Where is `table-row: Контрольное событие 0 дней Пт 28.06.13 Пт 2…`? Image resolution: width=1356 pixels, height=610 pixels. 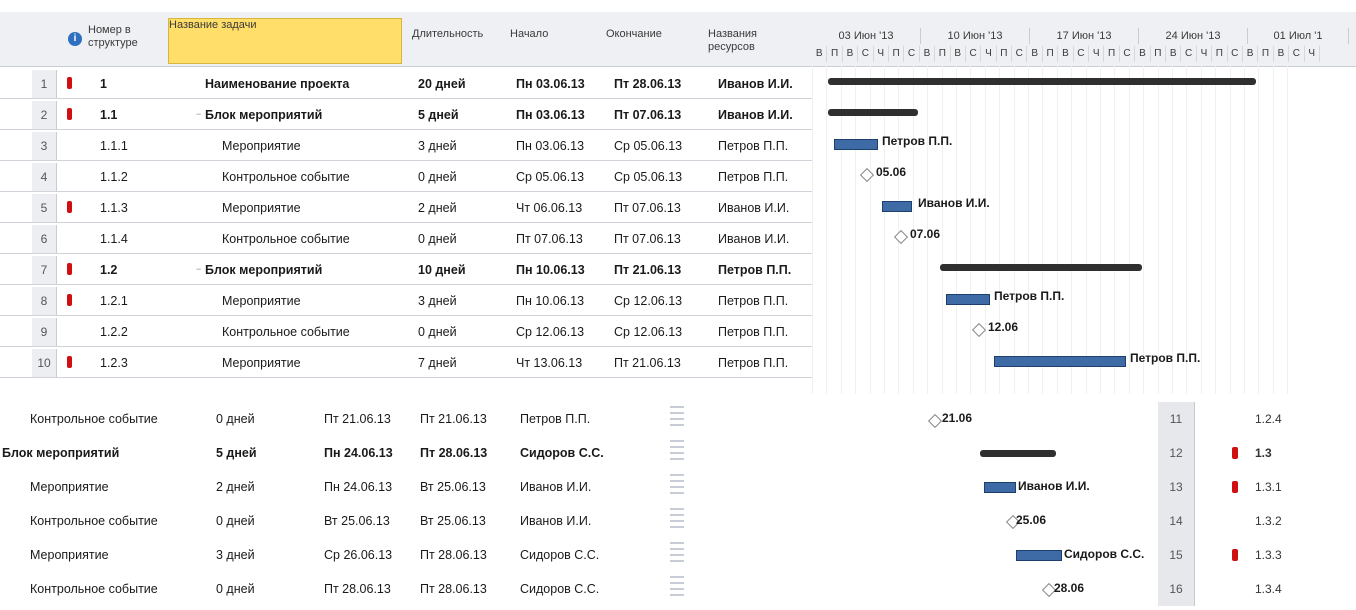
table-row: Контрольное событие 0 дней Пт 28.06.13 Пт 2… is located at coordinates (678, 589).